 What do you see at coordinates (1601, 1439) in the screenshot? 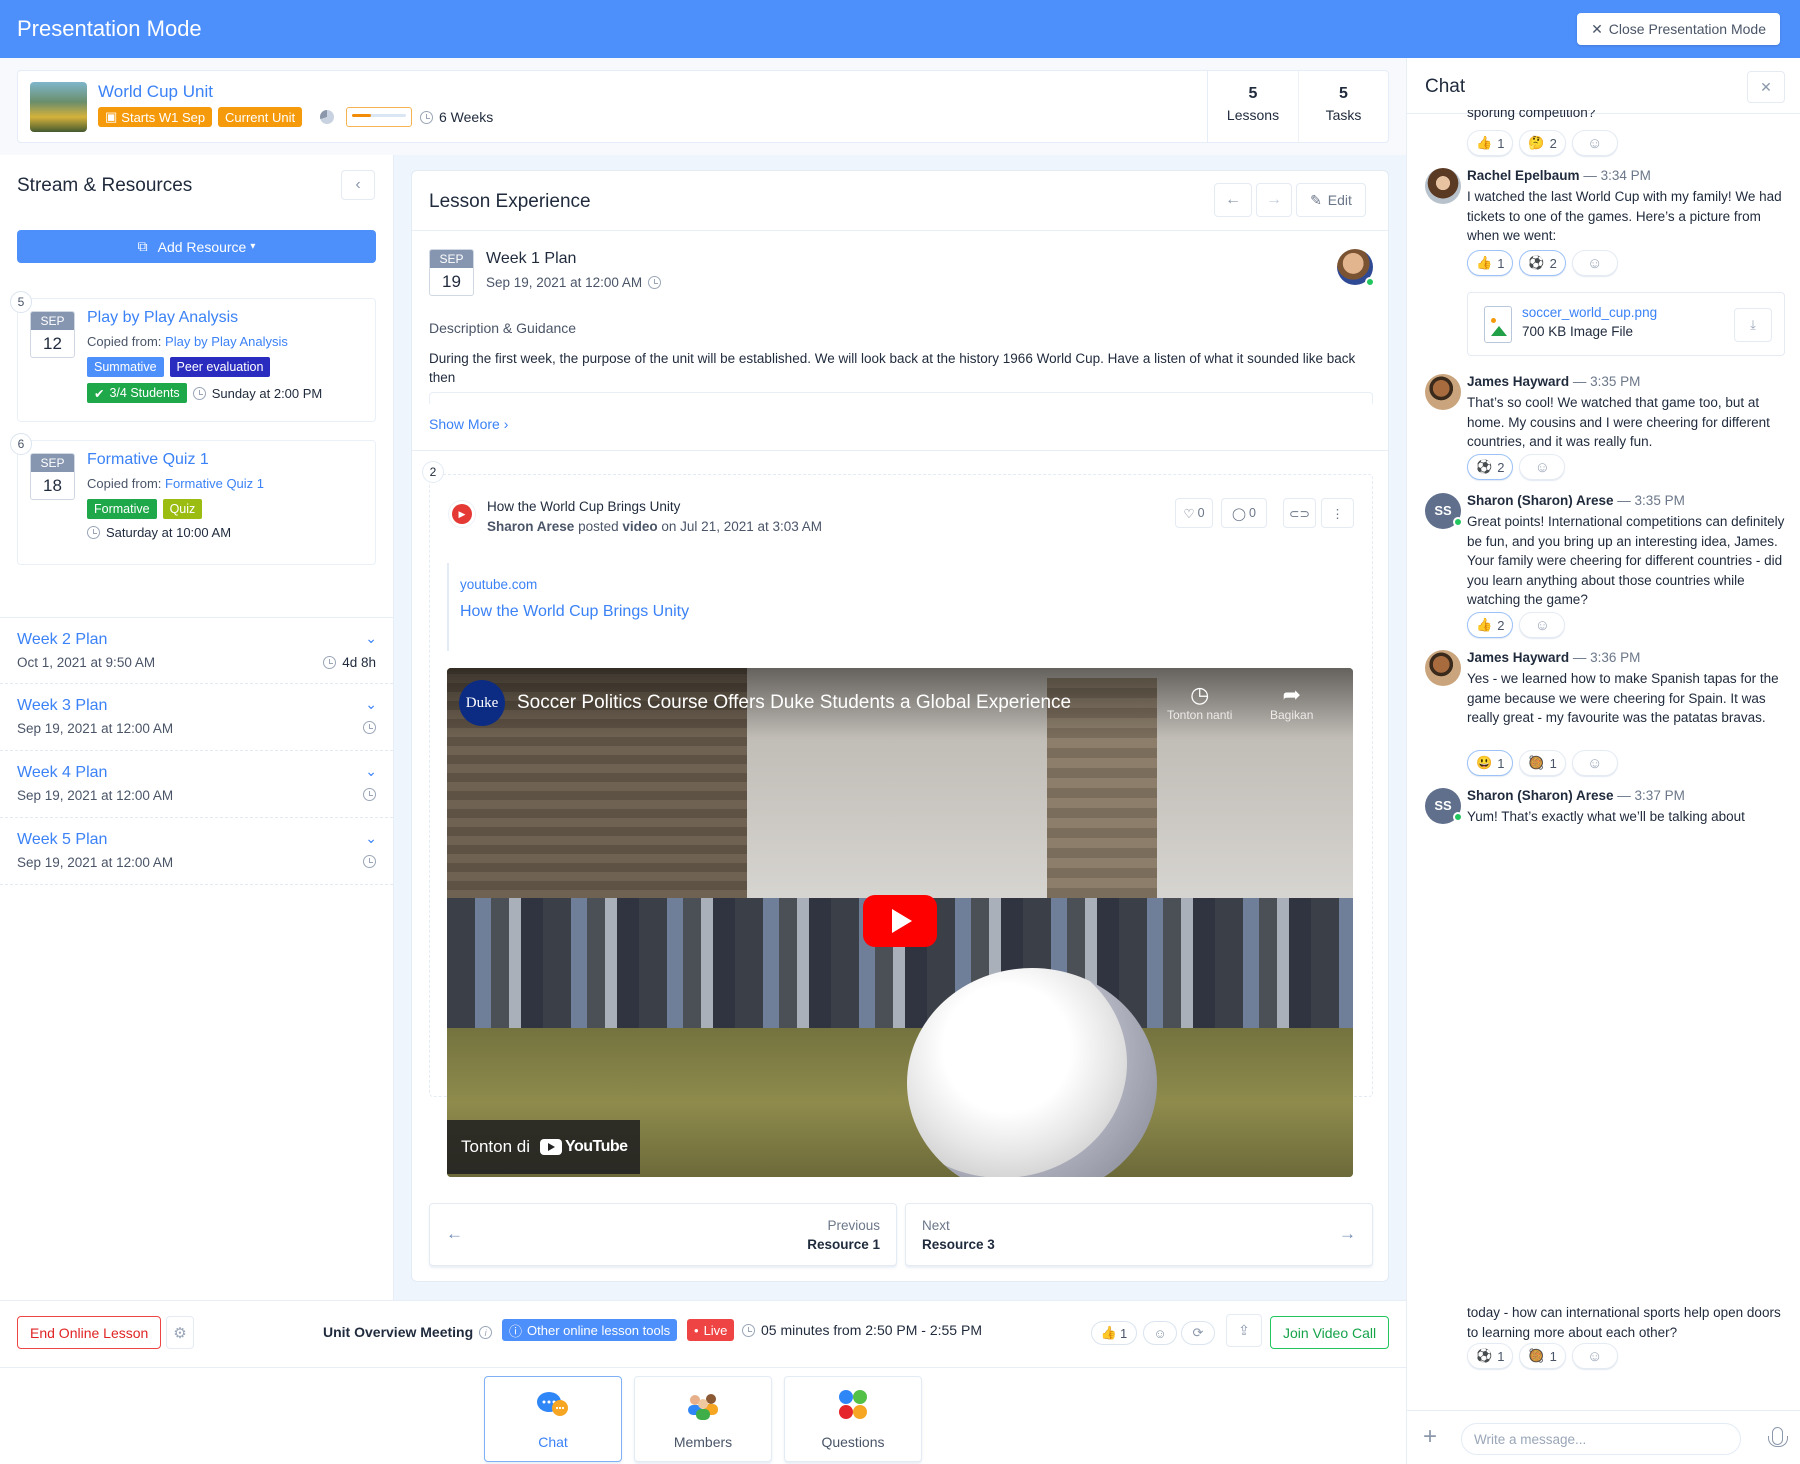
I see `message-input` at bounding box center [1601, 1439].